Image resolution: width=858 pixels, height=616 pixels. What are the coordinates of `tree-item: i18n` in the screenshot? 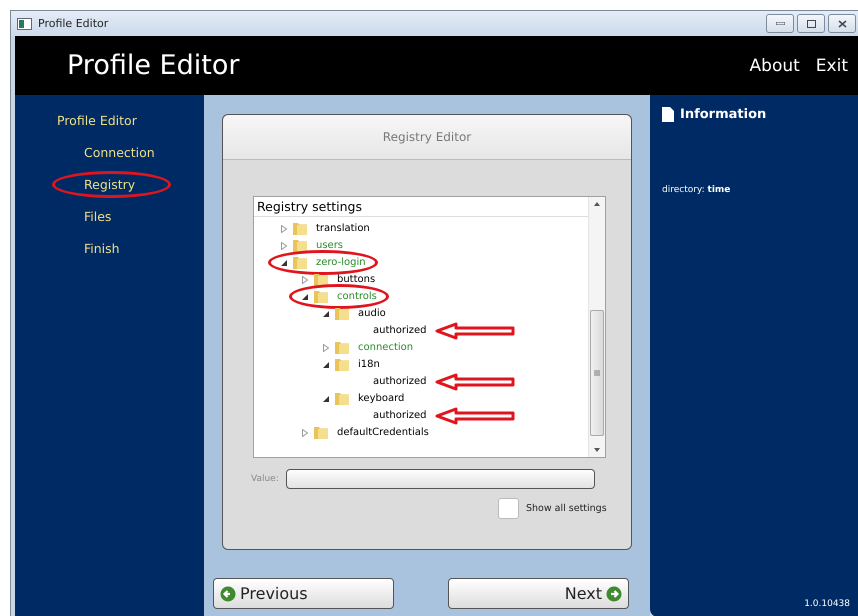 It's located at (369, 364).